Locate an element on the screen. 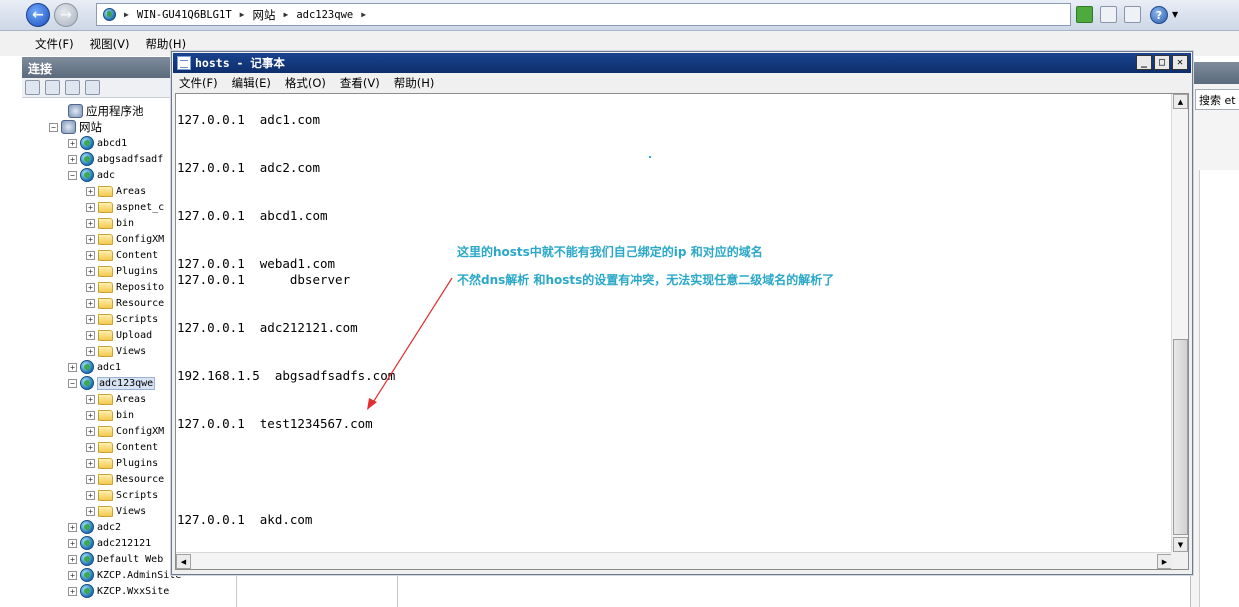 The image size is (1239, 607). breadcrumb-server: WIN-GU41Q6BLG1T is located at coordinates (184, 15).